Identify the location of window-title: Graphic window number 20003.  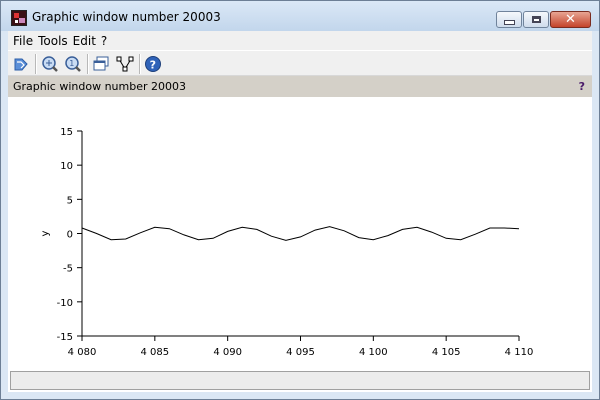
(126, 17).